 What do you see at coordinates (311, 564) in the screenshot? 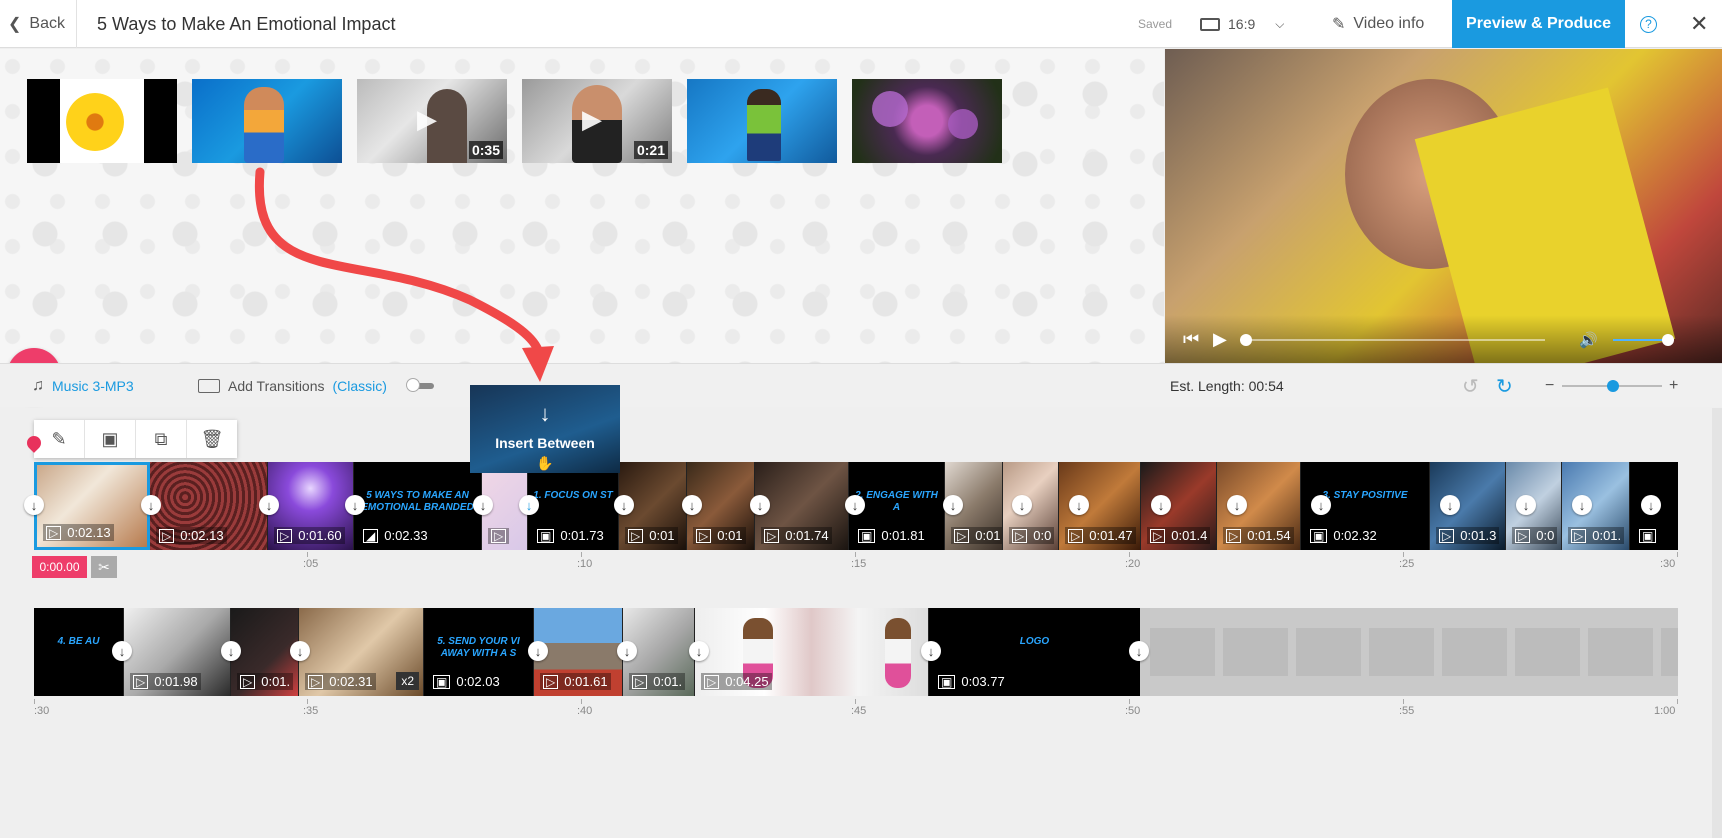
I see `ruler-label: :05` at bounding box center [311, 564].